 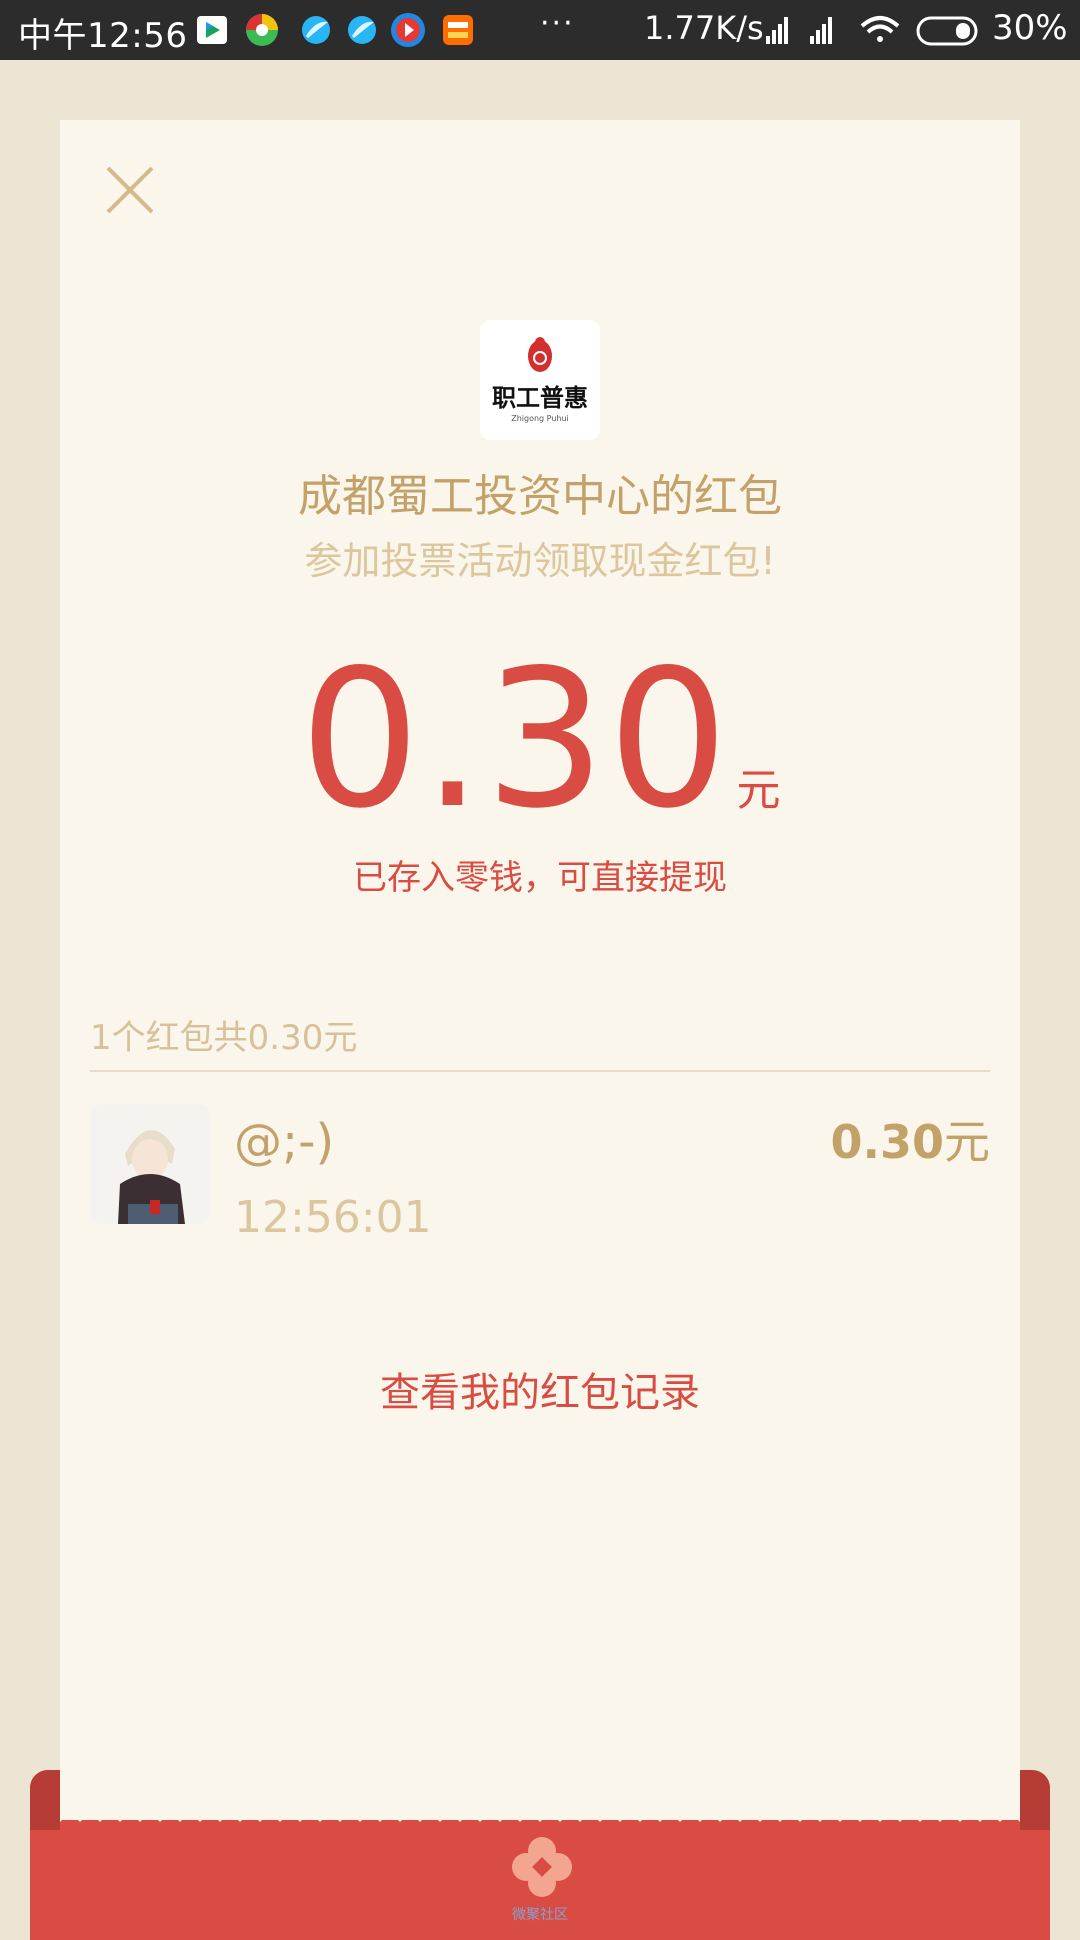 I want to click on signal-wifi-battery-icons, so click(x=872, y=31).